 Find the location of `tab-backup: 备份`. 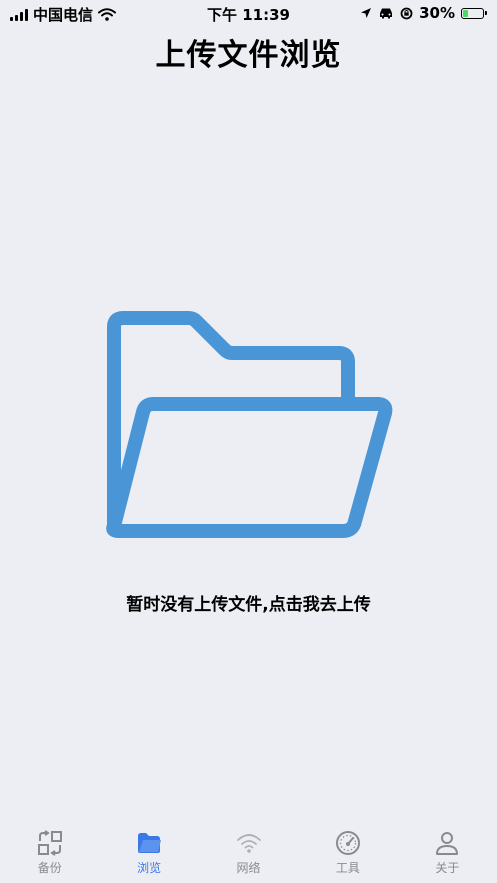

tab-backup: 备份 is located at coordinates (49, 854).